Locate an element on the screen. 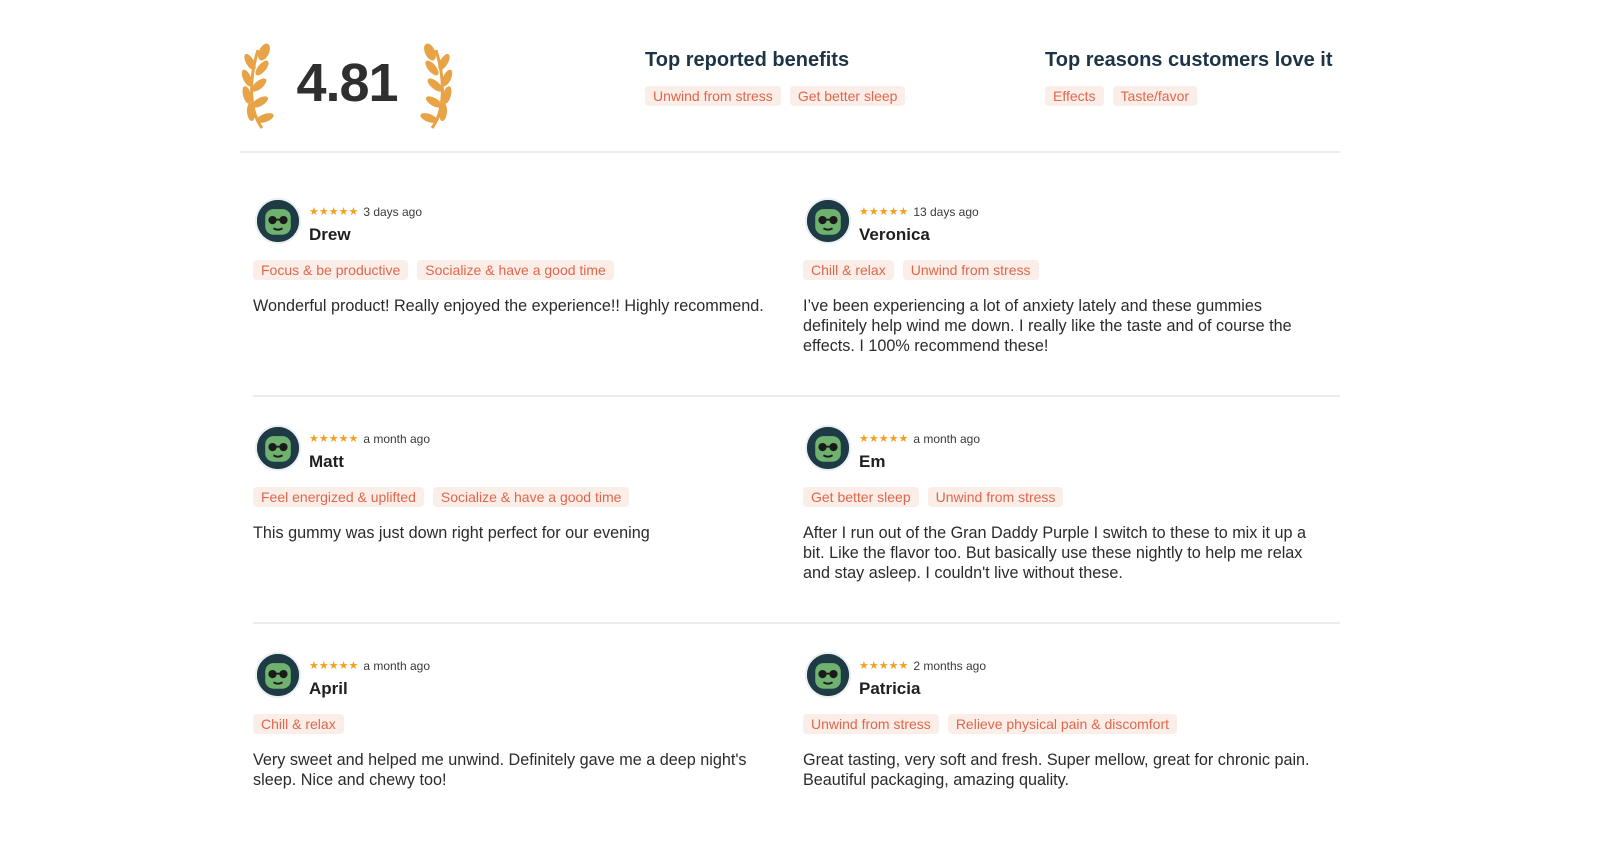 The image size is (1600, 852). reviewer-name: Matt is located at coordinates (326, 461).